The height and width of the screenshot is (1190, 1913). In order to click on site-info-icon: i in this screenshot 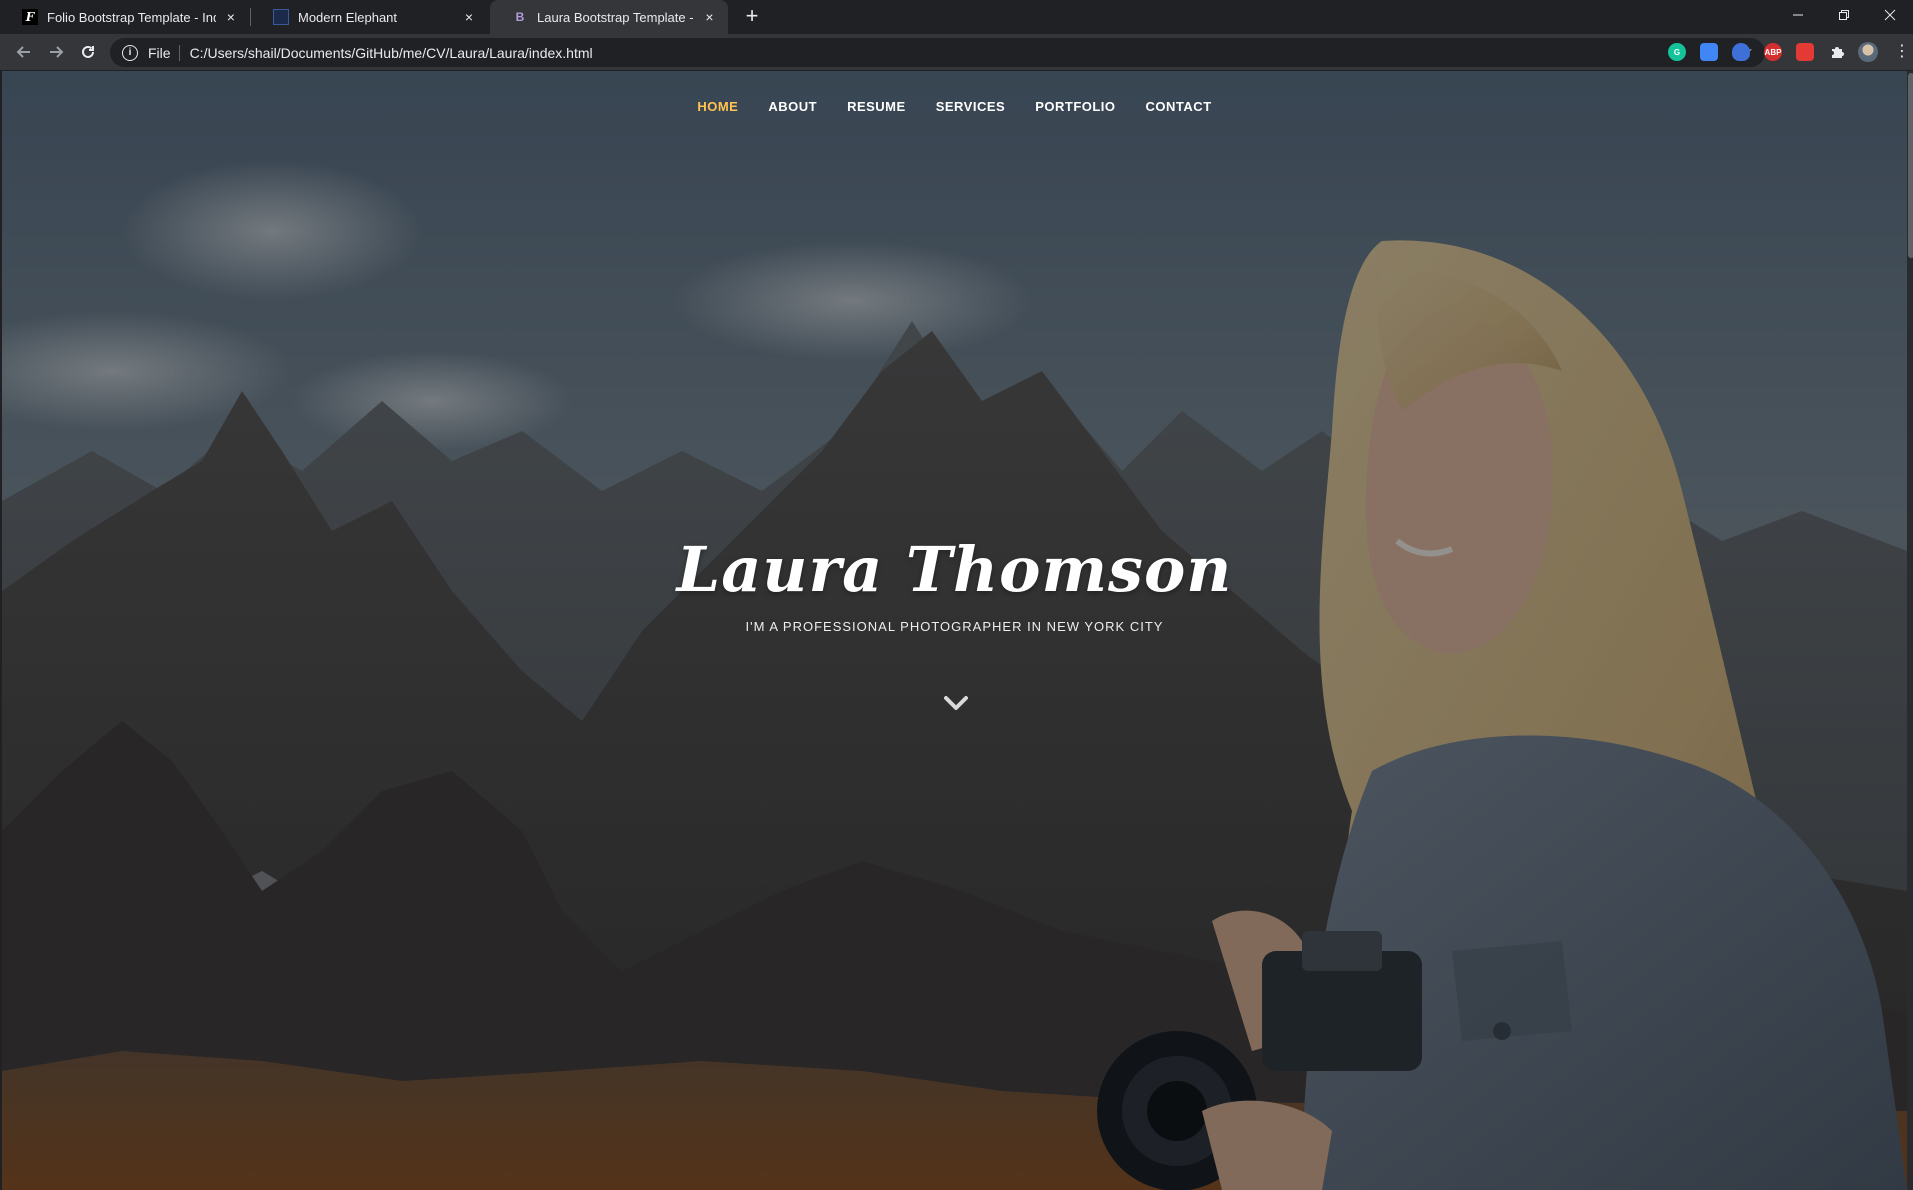, I will do `click(130, 52)`.